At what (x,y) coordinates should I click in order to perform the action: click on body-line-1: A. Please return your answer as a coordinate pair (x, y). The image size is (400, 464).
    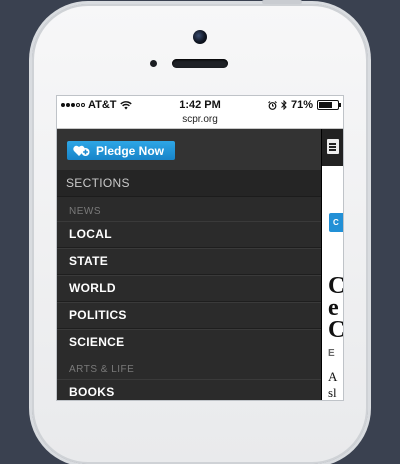
    Looking at the image, I should click on (333, 376).